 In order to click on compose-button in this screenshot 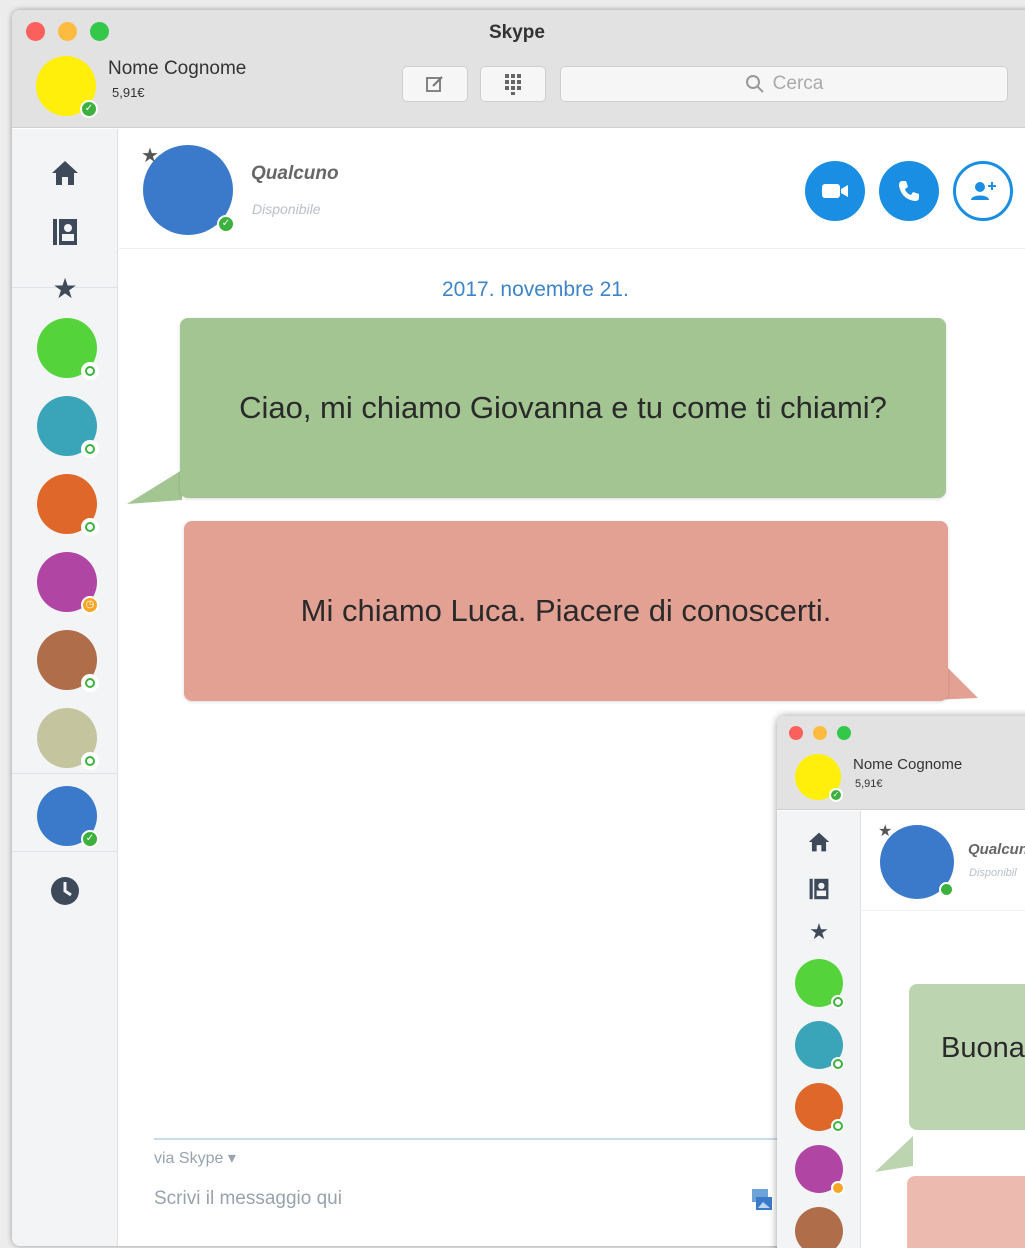, I will do `click(435, 84)`.